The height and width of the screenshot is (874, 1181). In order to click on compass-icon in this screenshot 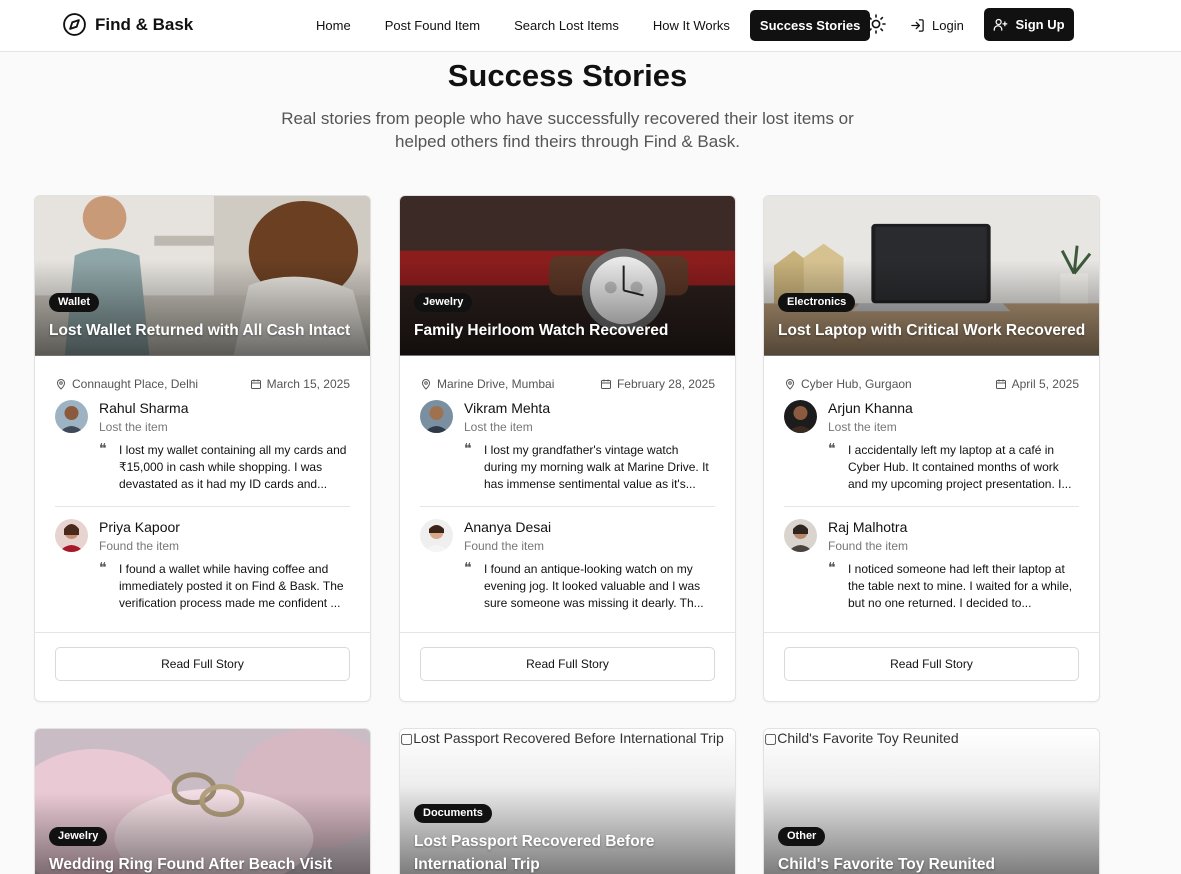, I will do `click(74, 24)`.